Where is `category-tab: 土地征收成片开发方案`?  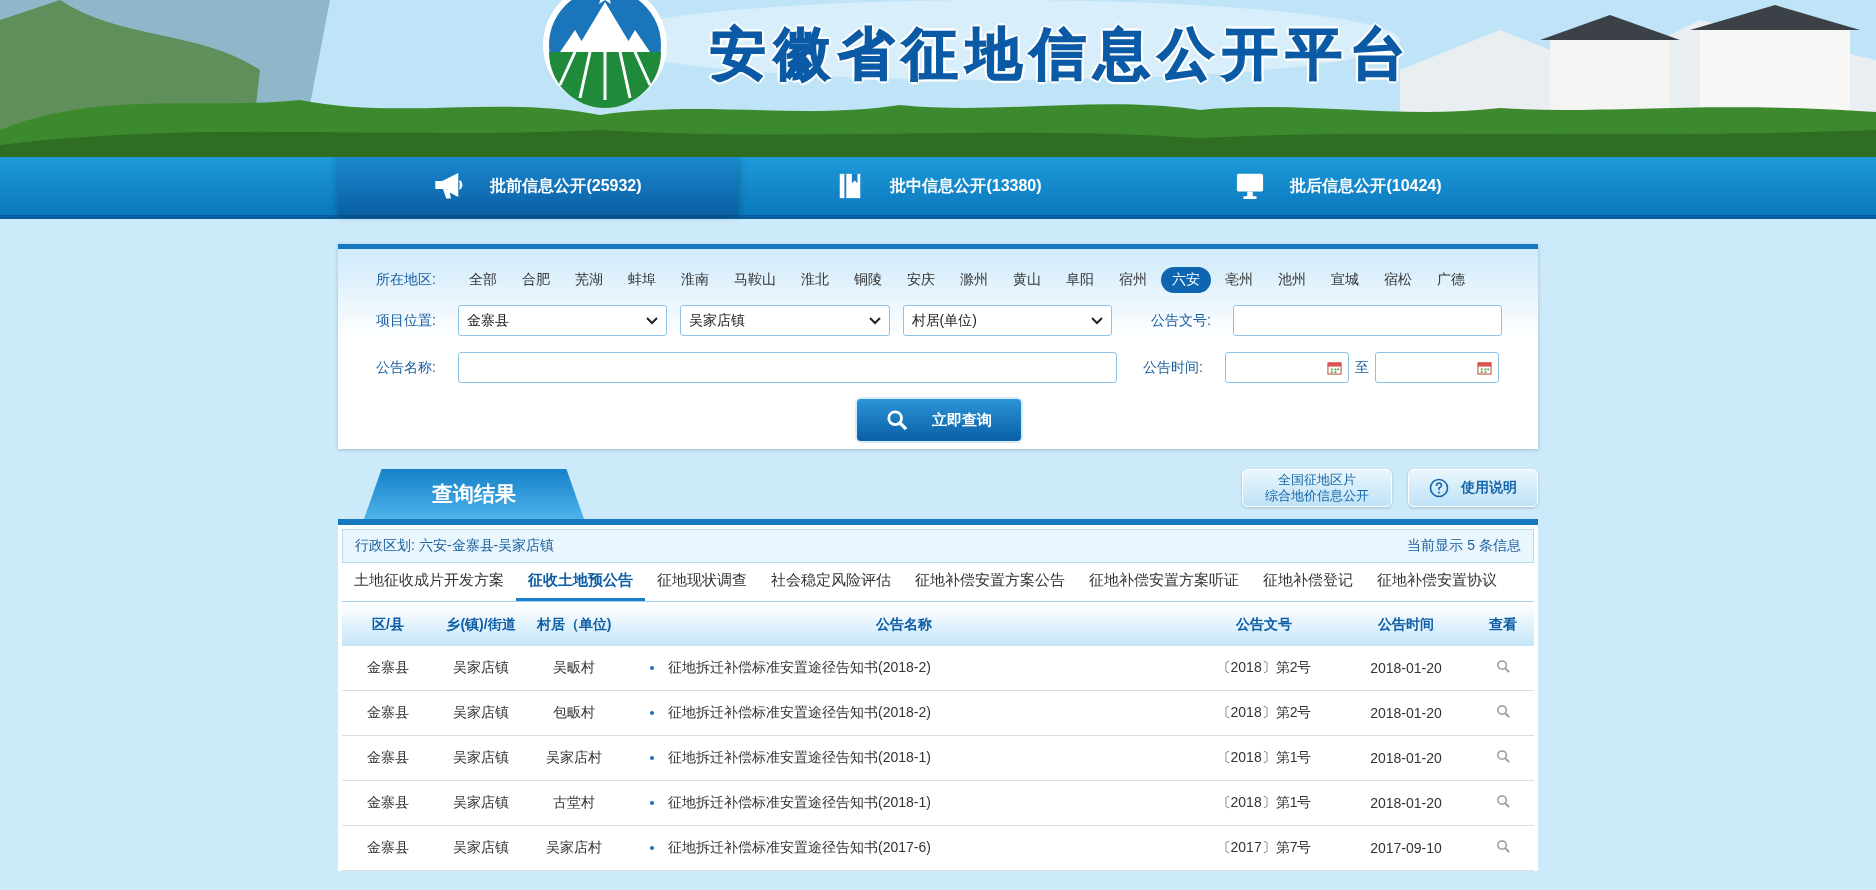
category-tab: 土地征收成片开发方案 is located at coordinates (429, 582).